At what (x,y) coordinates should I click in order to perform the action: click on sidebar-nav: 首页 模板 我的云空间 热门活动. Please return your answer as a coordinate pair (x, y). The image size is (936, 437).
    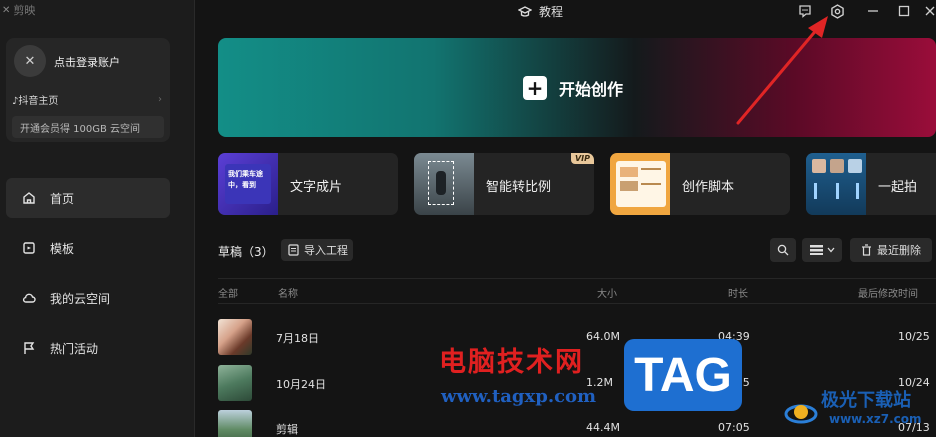
    Looking at the image, I should click on (88, 278).